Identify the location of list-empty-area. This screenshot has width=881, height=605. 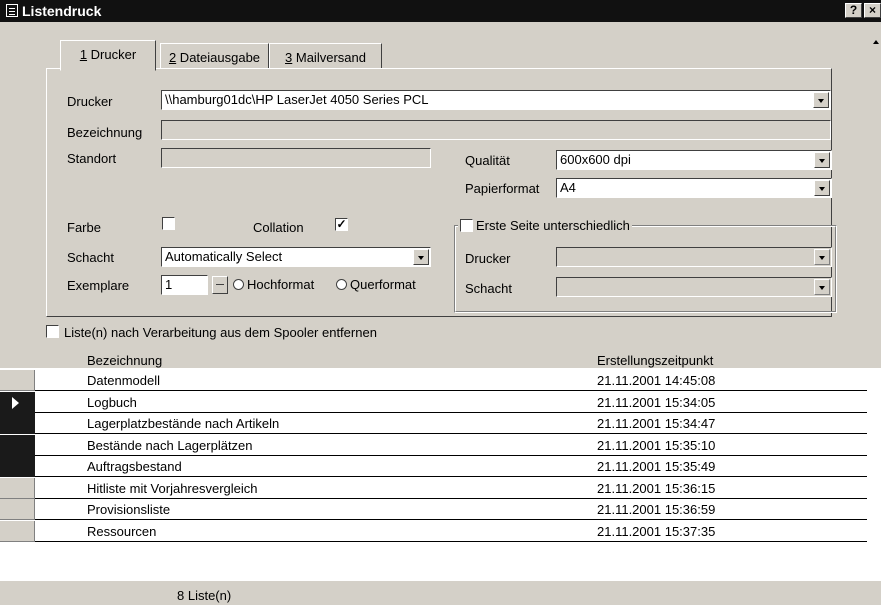
(440, 563).